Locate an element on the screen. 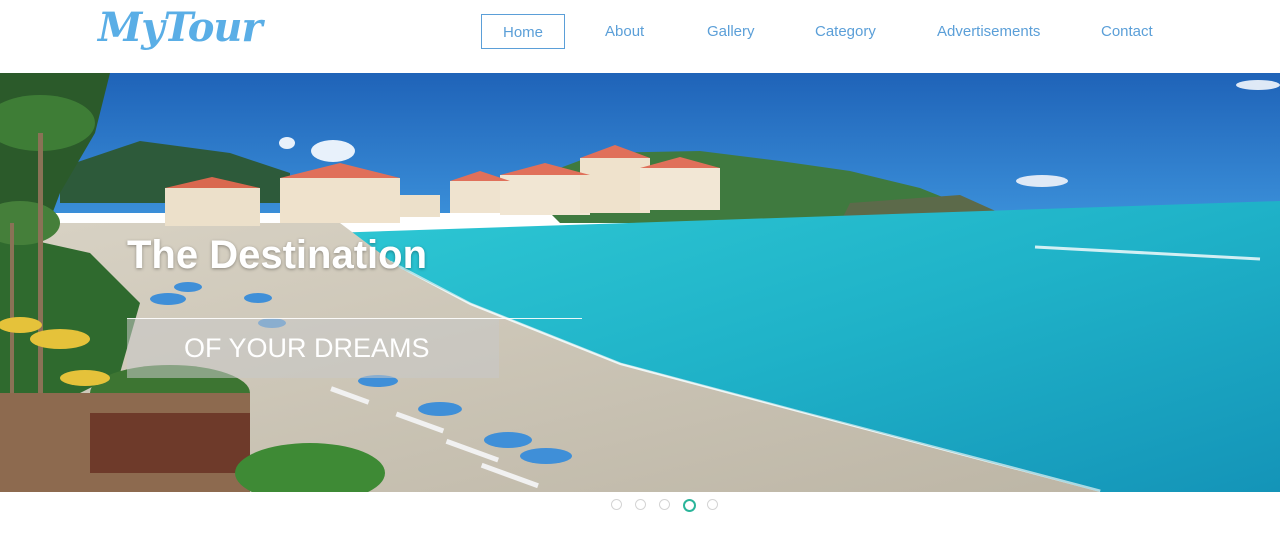  nav-category: Category is located at coordinates (845, 31).